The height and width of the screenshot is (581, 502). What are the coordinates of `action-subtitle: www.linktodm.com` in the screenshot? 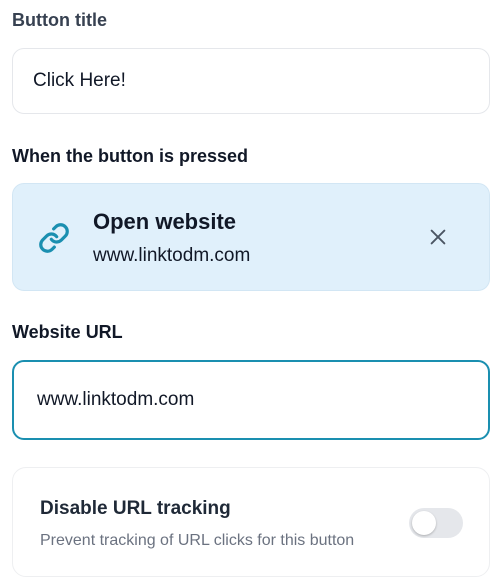 It's located at (172, 255).